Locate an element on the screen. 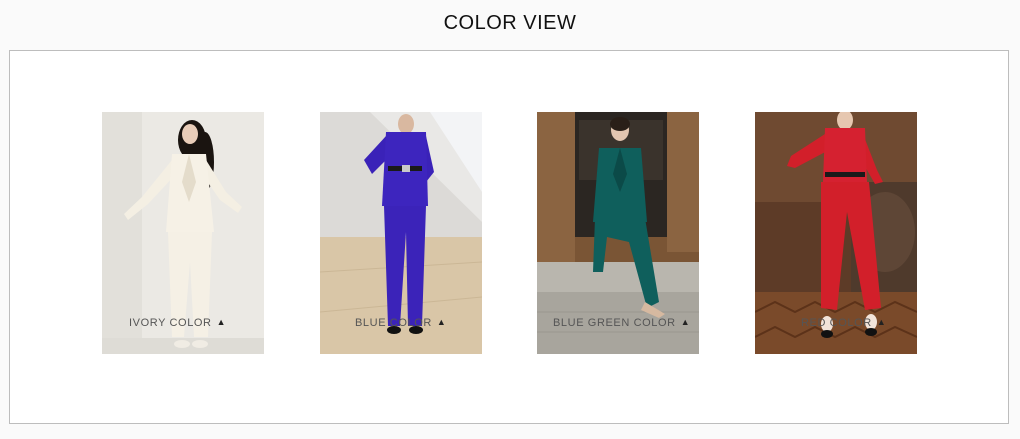 Image resolution: width=1020 pixels, height=439 pixels. page-title: COLOR VIEW is located at coordinates (510, 23).